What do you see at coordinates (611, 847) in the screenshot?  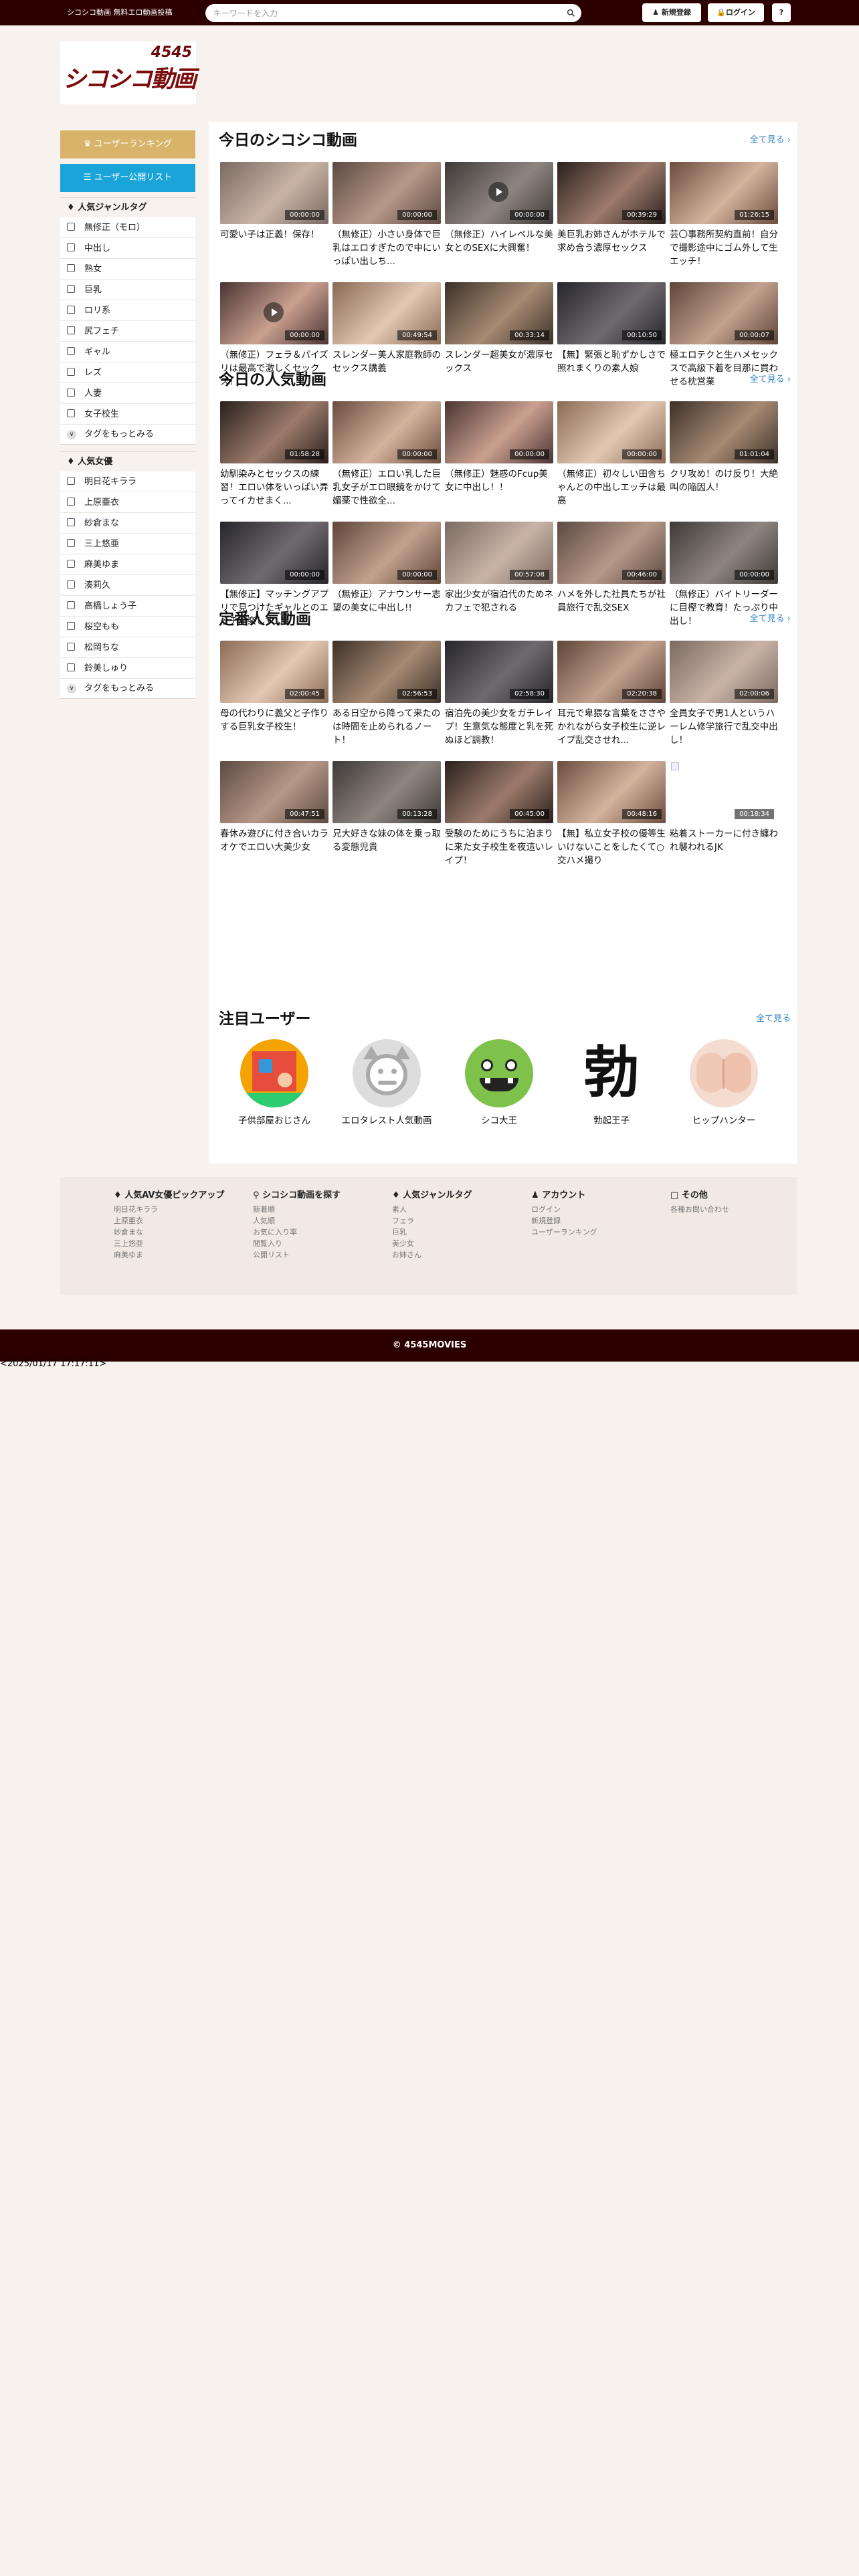 I see `video-title: 【無】私立女子校の優等生 いけないことをしたくて○交ハメ撮り` at bounding box center [611, 847].